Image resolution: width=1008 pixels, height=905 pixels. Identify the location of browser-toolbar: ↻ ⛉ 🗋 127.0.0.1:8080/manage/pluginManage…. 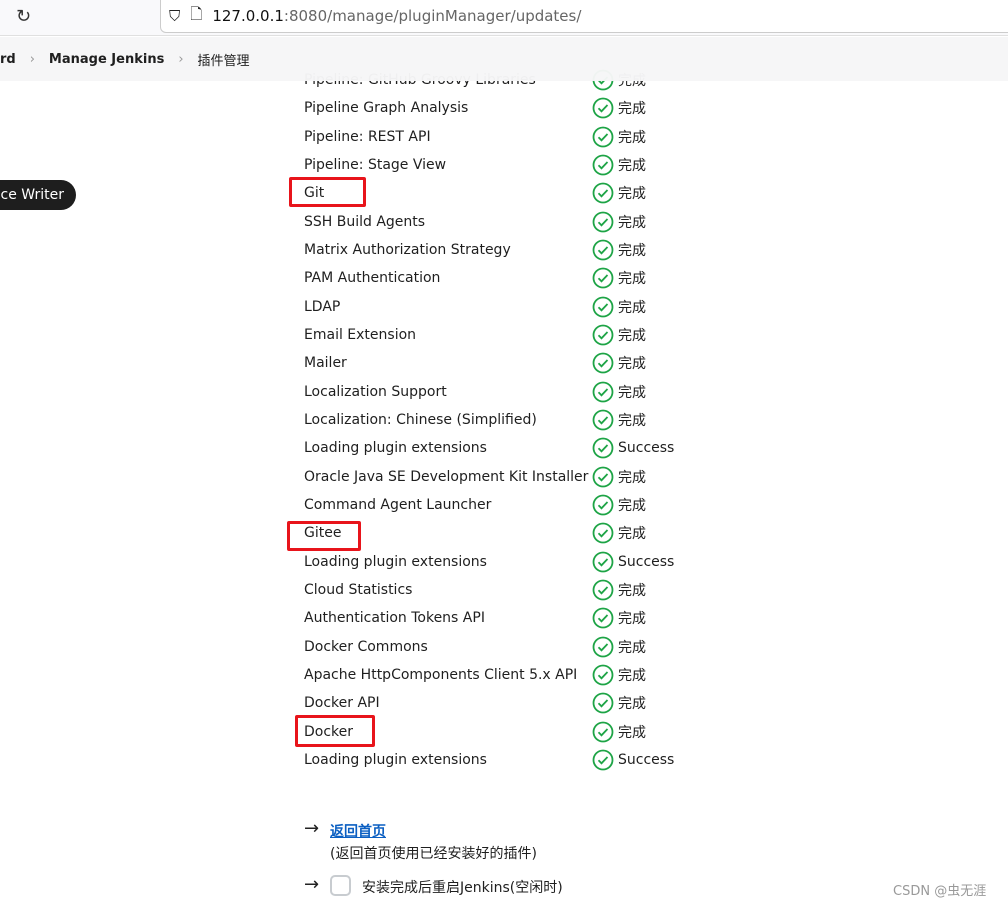
(504, 18).